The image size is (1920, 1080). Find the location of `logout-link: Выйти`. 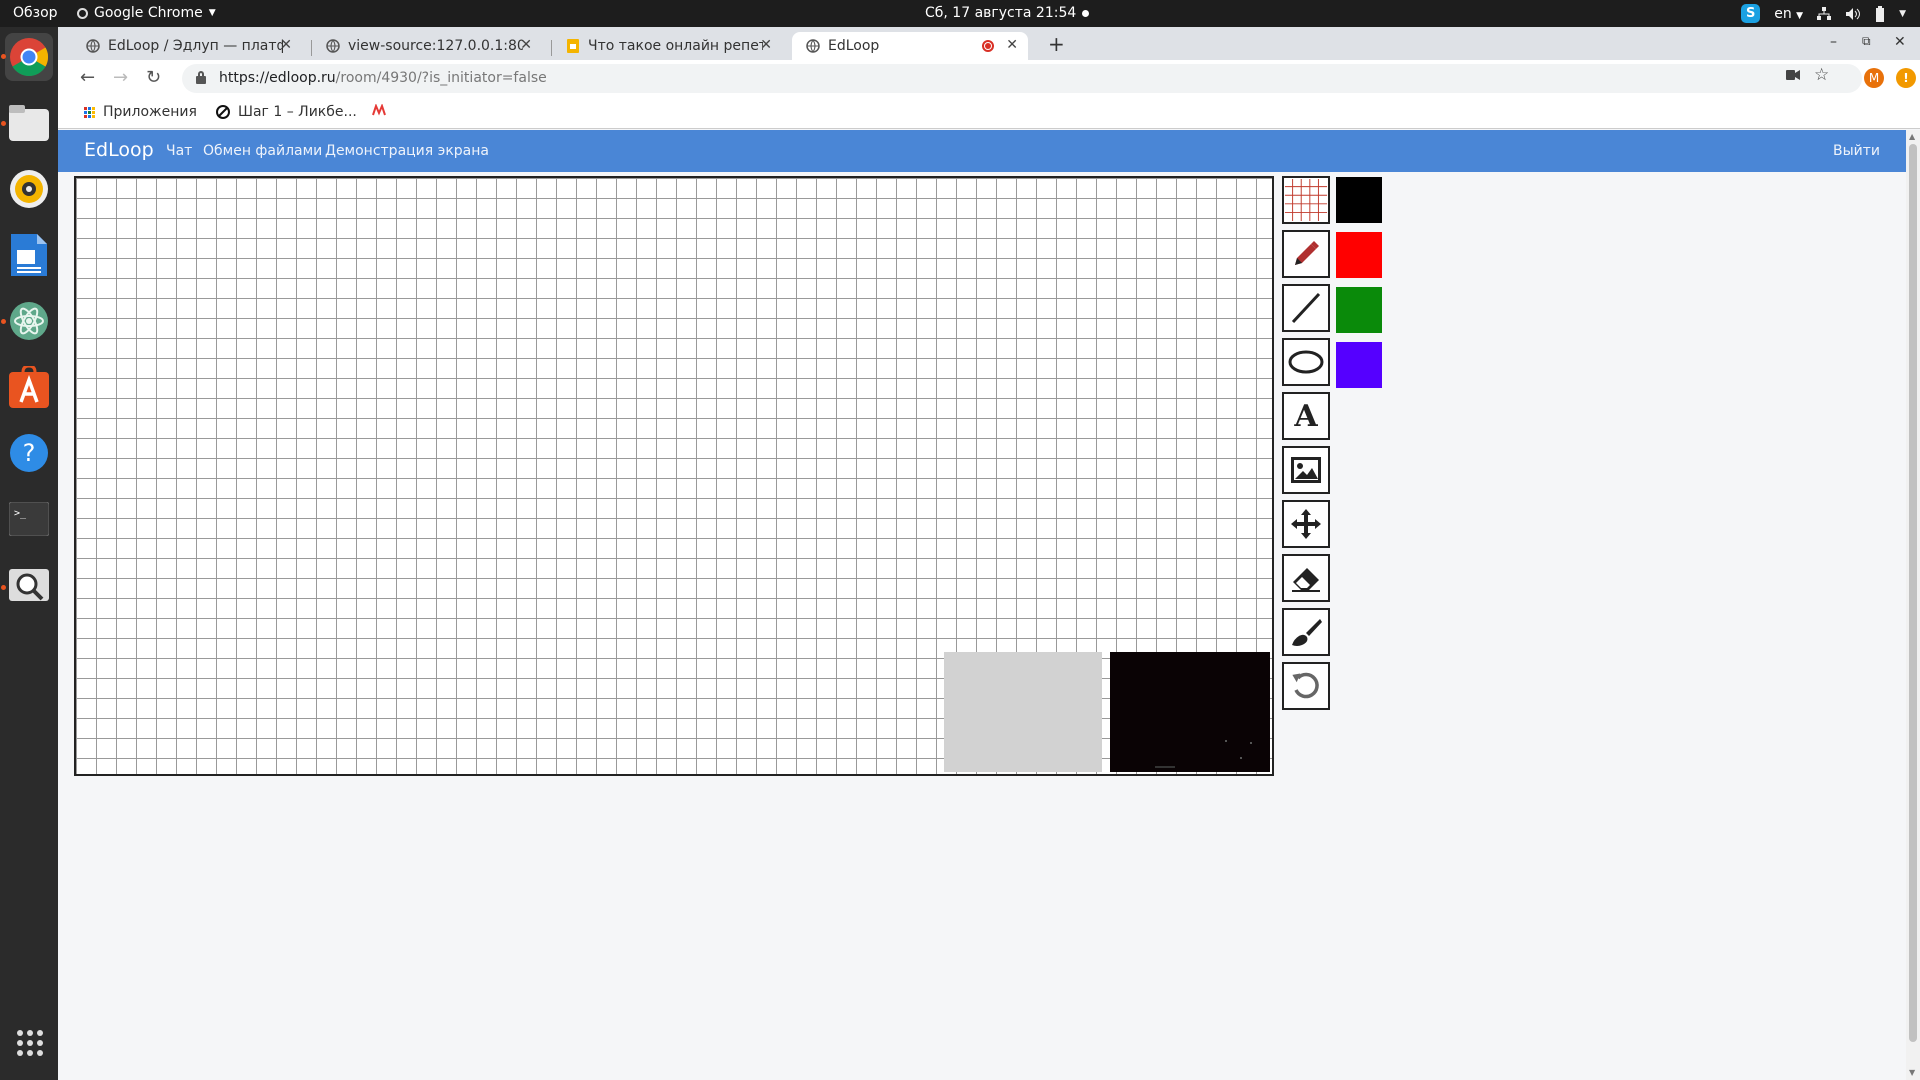

logout-link: Выйти is located at coordinates (1856, 151).